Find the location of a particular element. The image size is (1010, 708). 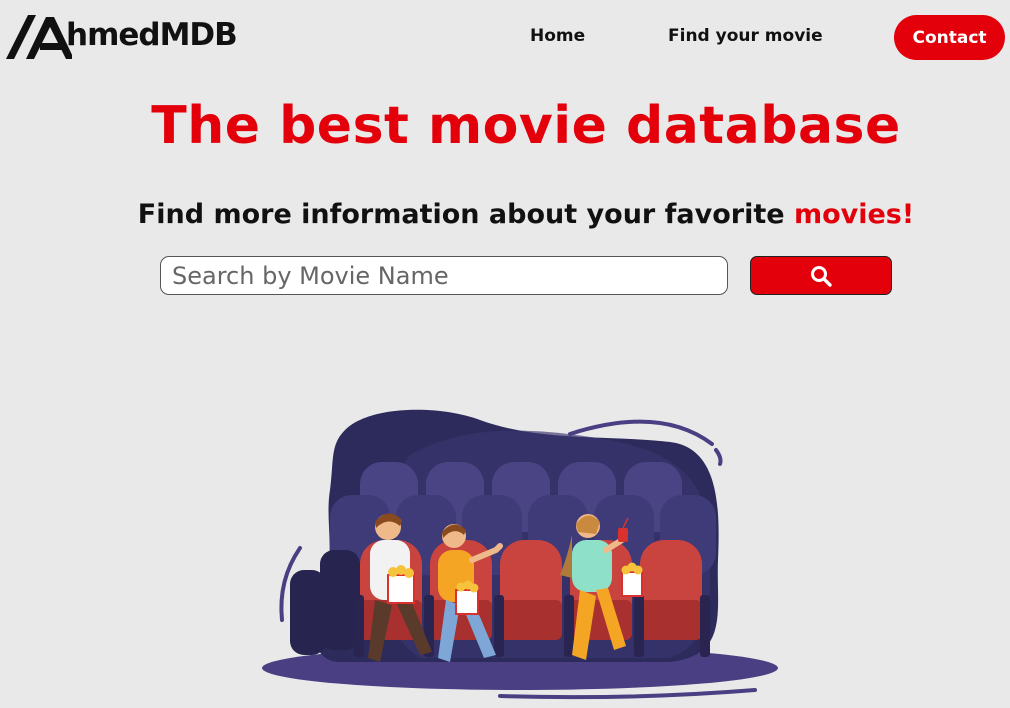

navbar: hmedMDB Home Find your movie Contact is located at coordinates (505, 40).